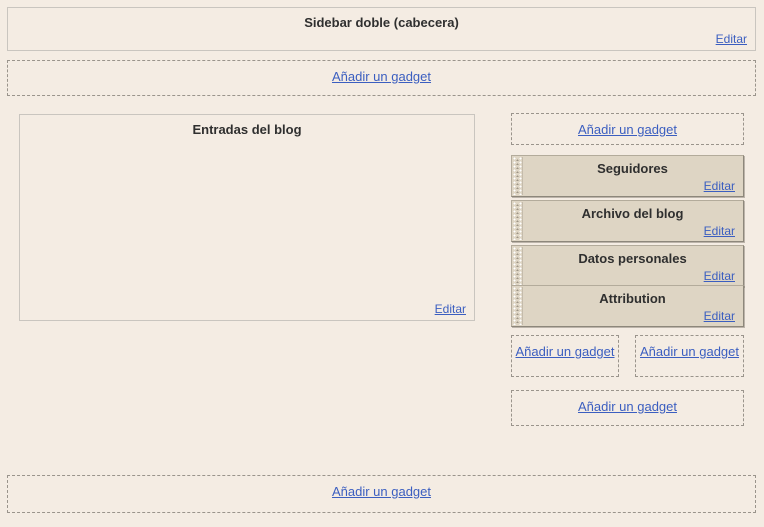 The height and width of the screenshot is (527, 764). What do you see at coordinates (689, 348) in the screenshot?
I see `sidebar-add-gadget-right-link: Añadir un gadget` at bounding box center [689, 348].